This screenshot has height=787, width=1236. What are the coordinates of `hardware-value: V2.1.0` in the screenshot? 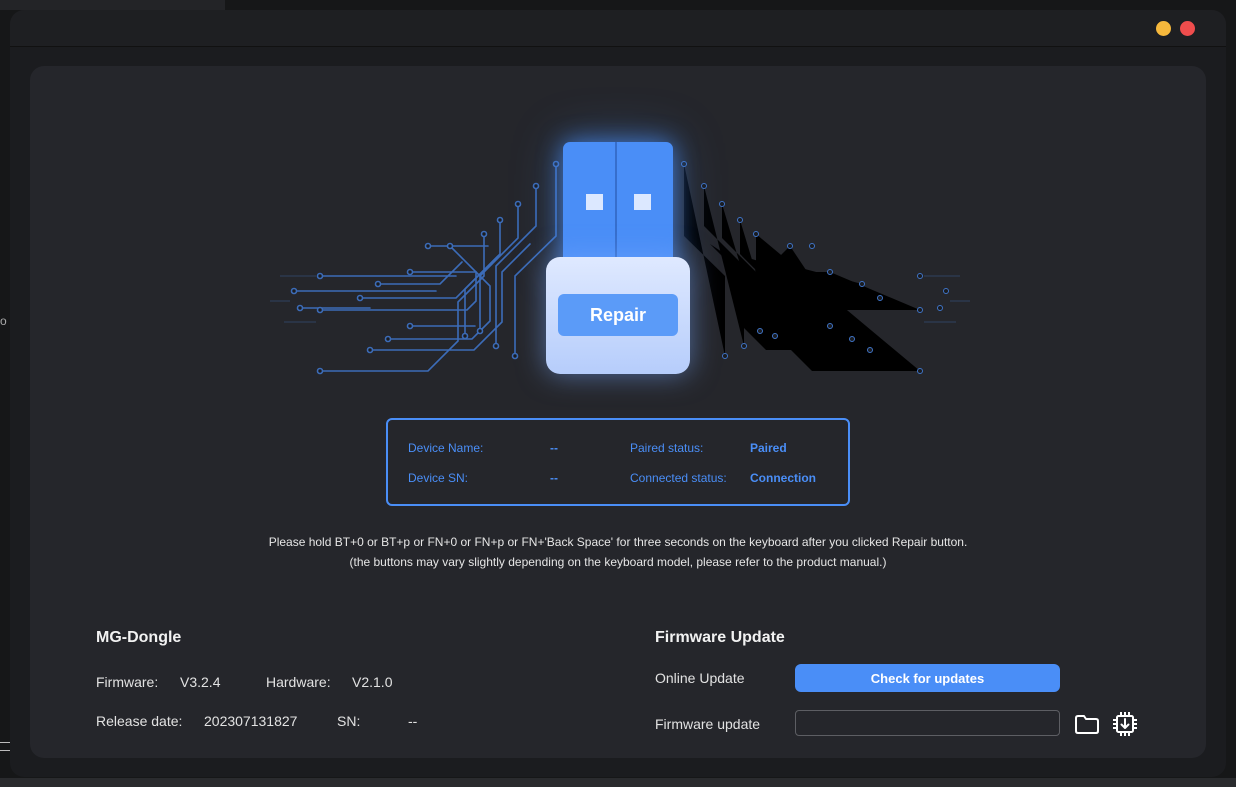 It's located at (372, 682).